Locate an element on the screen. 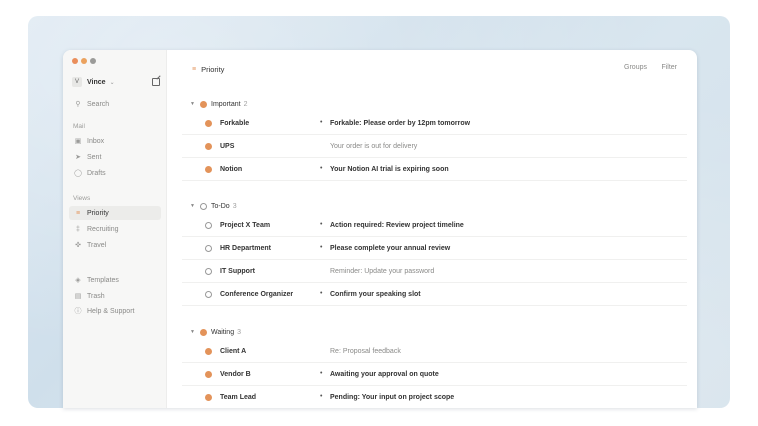 The width and height of the screenshot is (758, 426). search-icon: ⚲ is located at coordinates (78, 104).